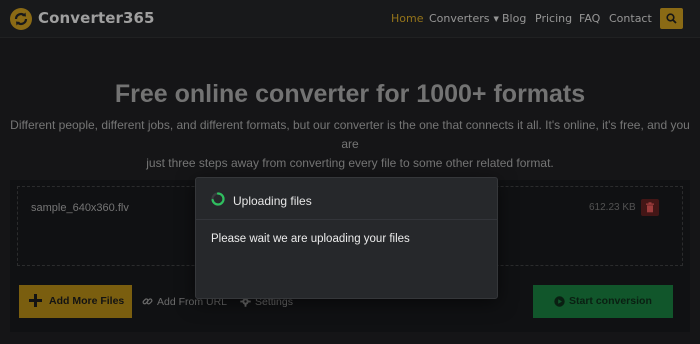  Describe the element at coordinates (218, 199) in the screenshot. I see `spinner-icon` at that location.